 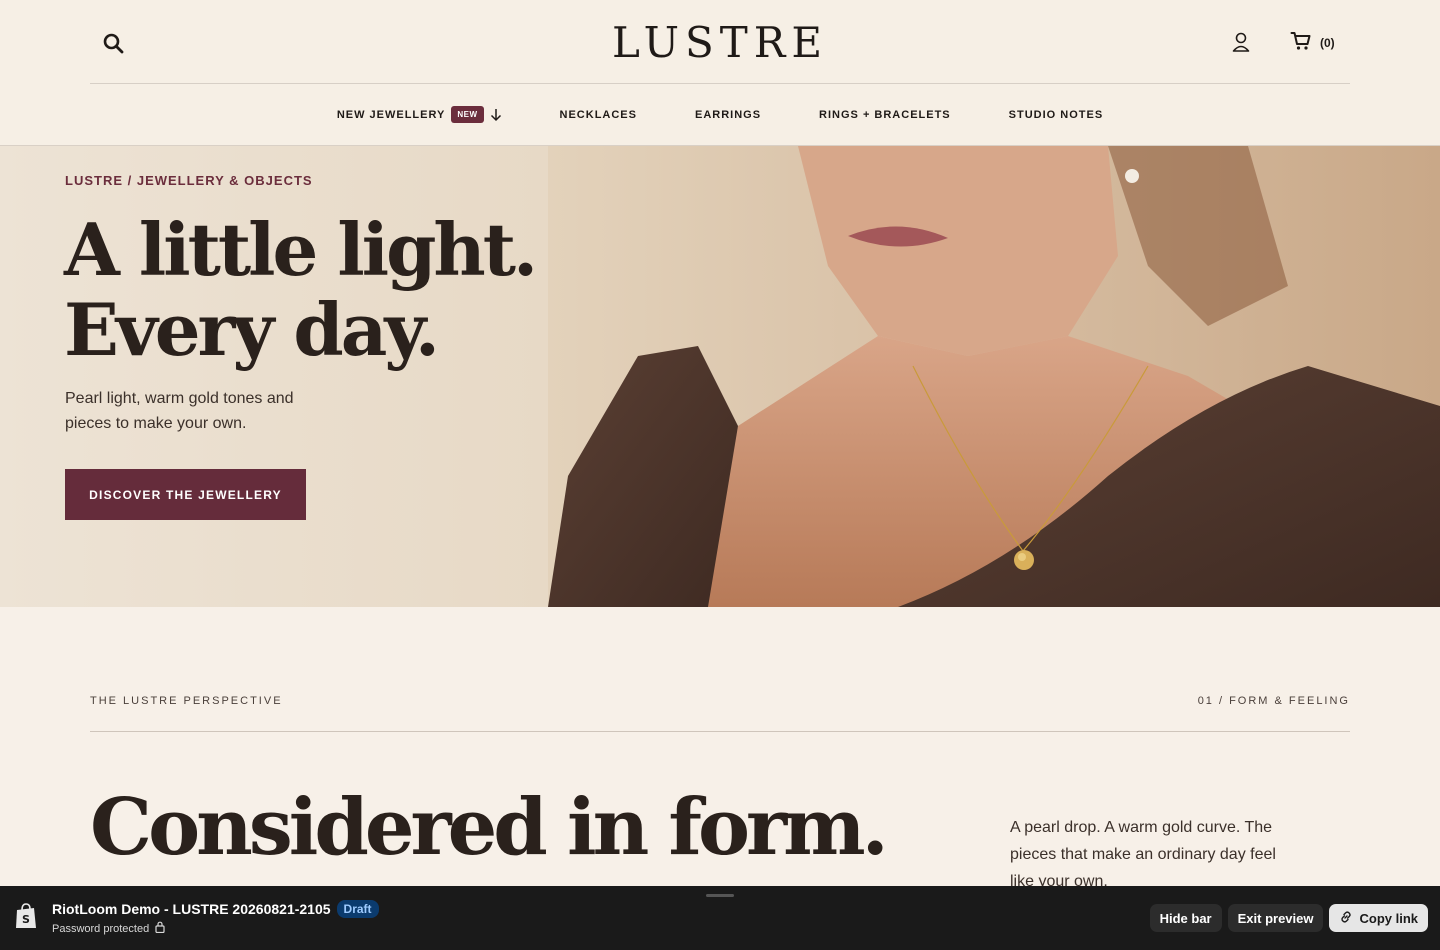 I want to click on password-label: Password protected, so click(x=101, y=928).